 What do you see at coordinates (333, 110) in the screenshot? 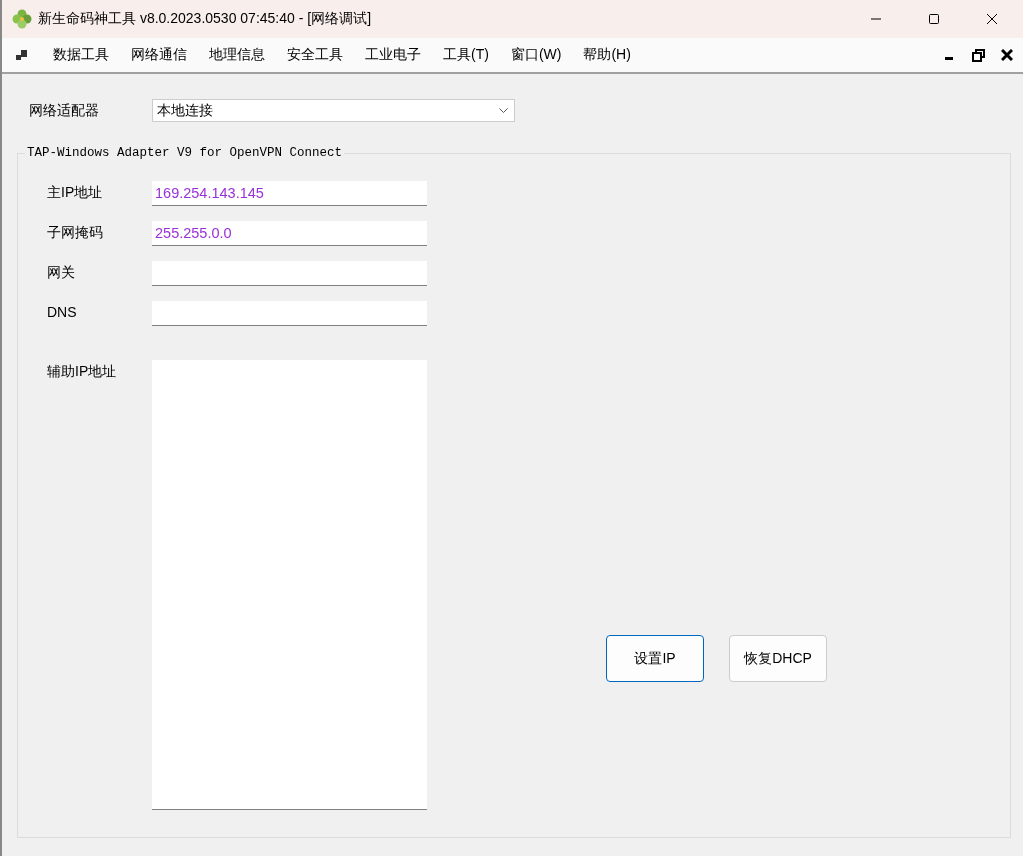
I see `adapter-dropdown: 本地连接` at bounding box center [333, 110].